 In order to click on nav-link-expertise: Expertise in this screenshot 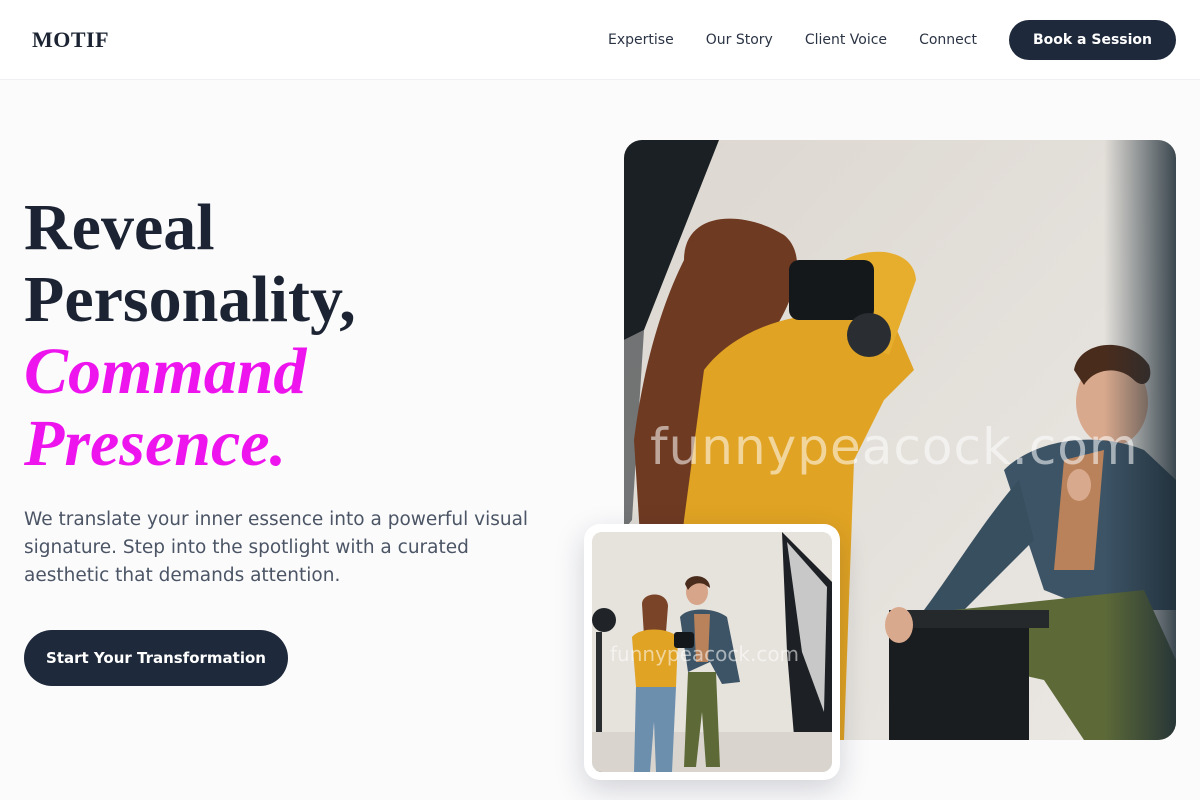, I will do `click(641, 40)`.